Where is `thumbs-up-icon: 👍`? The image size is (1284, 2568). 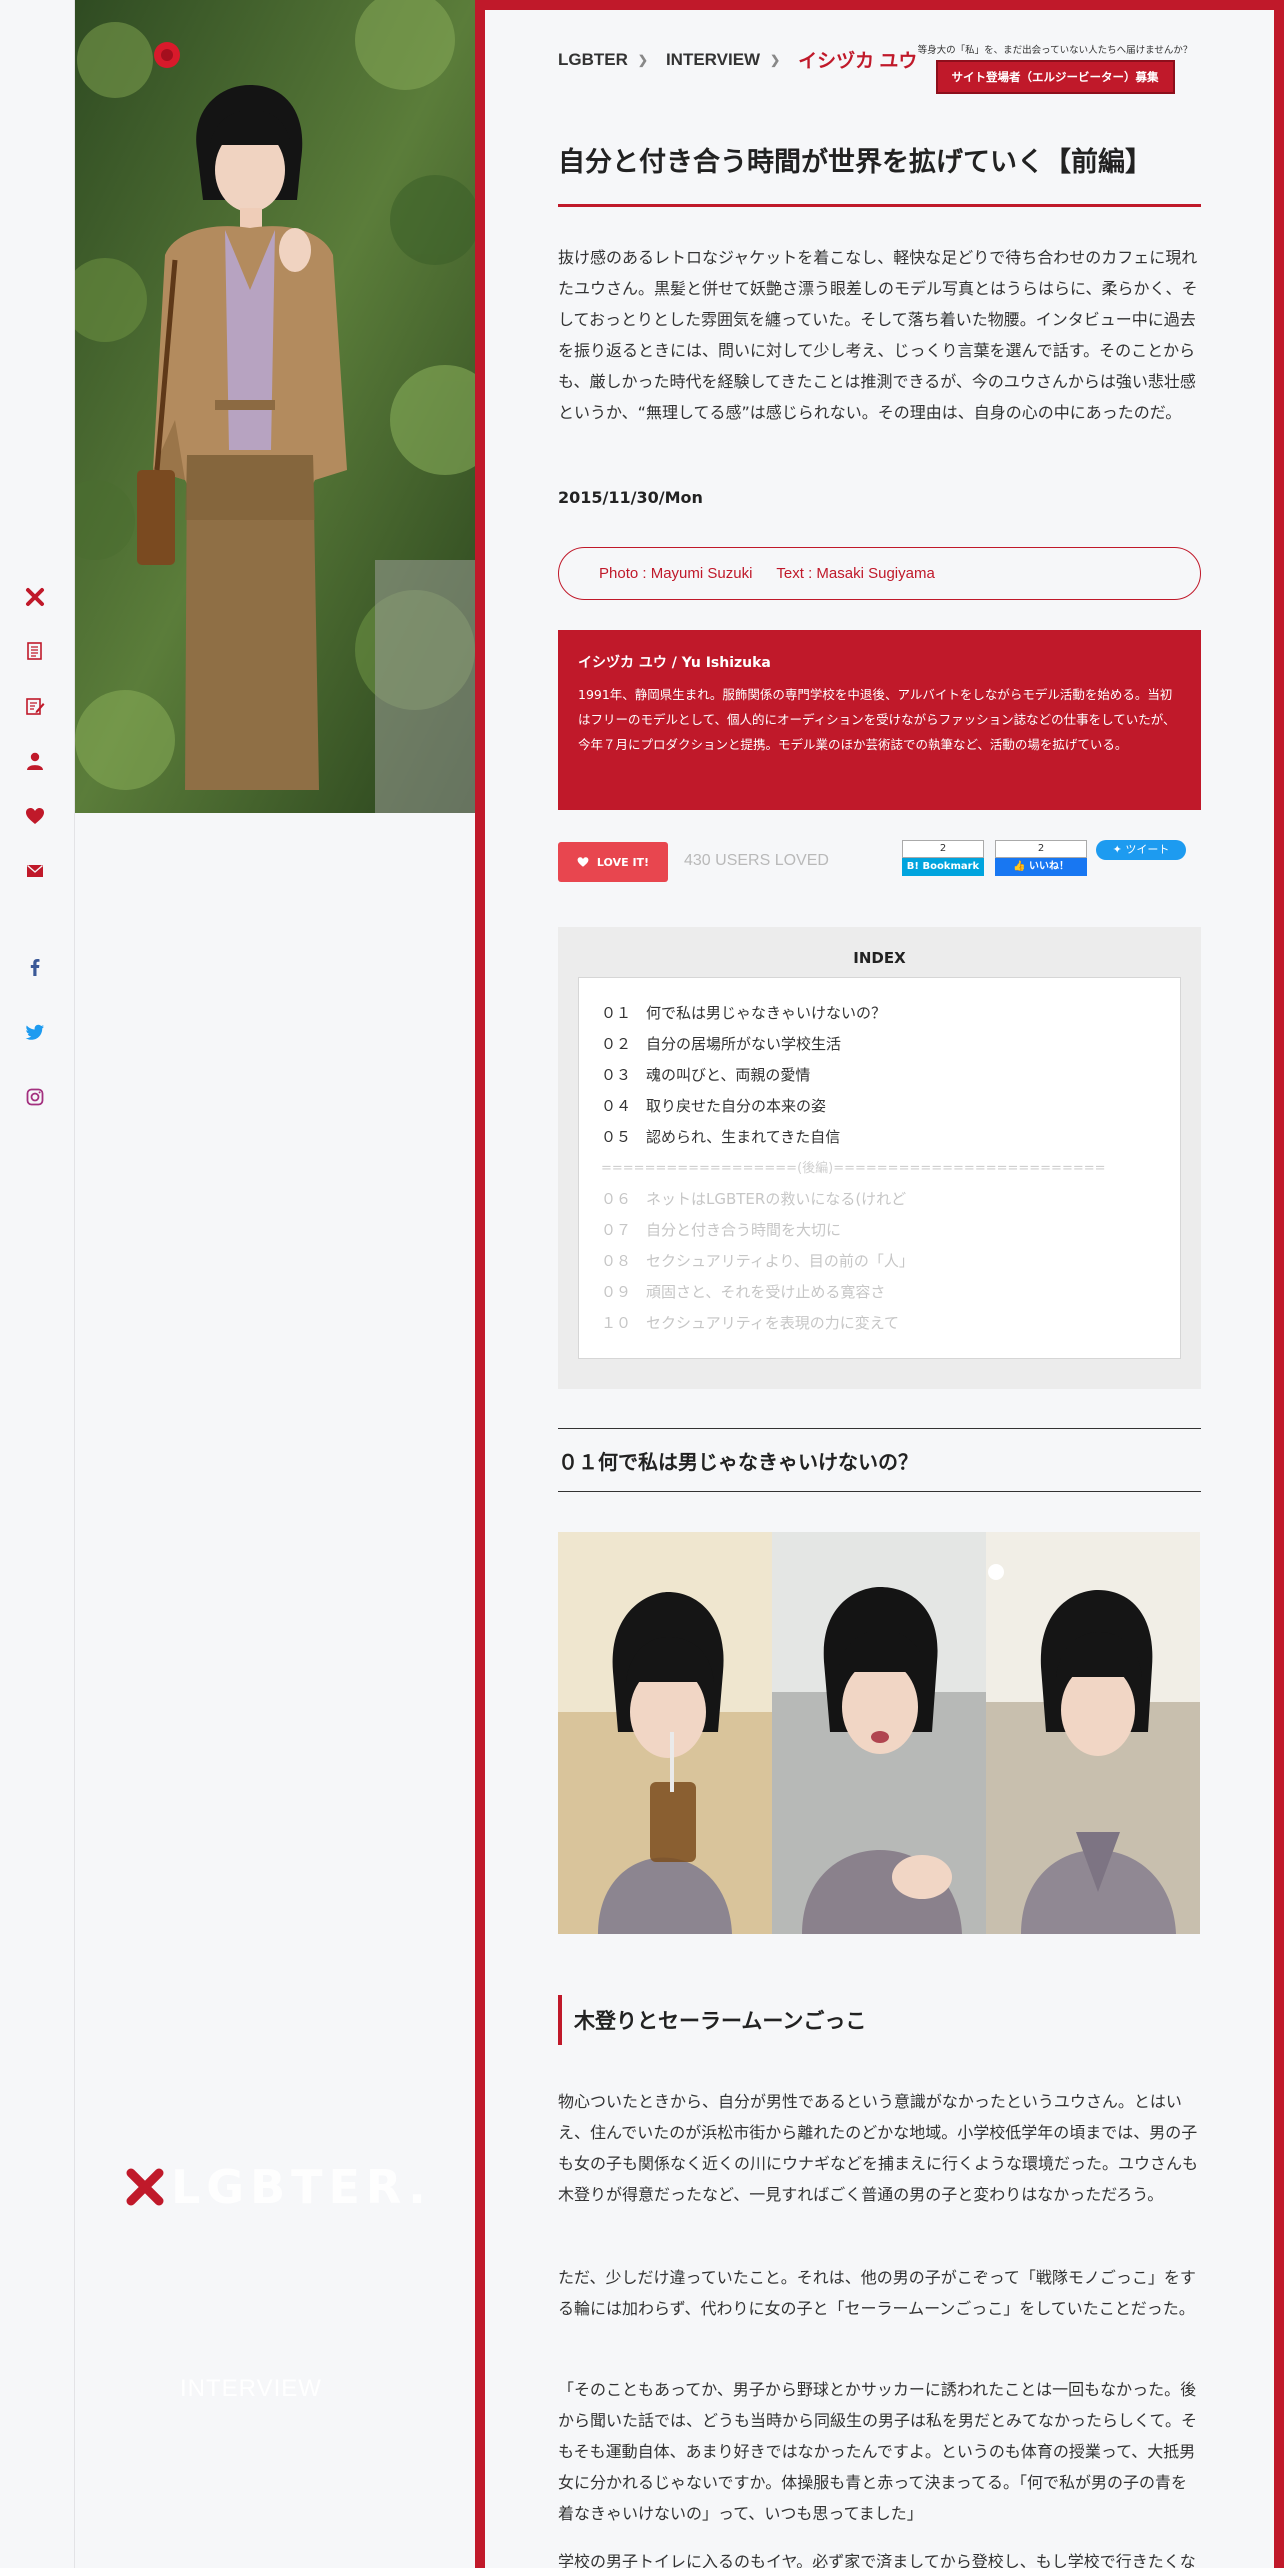 thumbs-up-icon: 👍 is located at coordinates (1019, 866).